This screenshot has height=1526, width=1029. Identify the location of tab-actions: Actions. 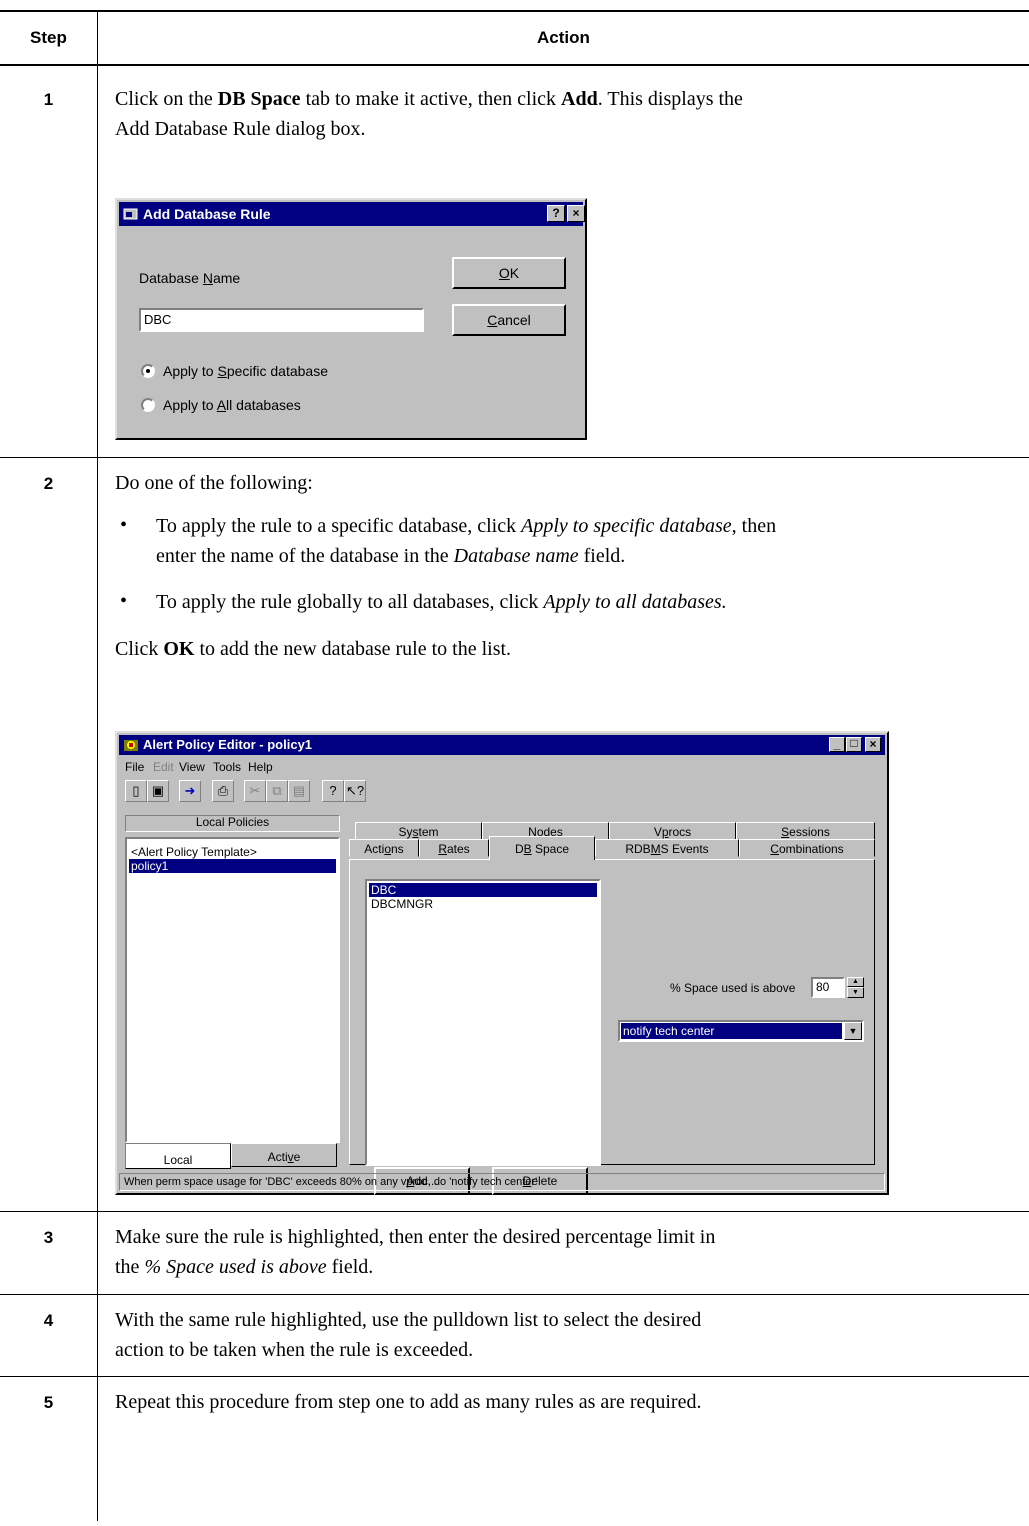
(384, 848).